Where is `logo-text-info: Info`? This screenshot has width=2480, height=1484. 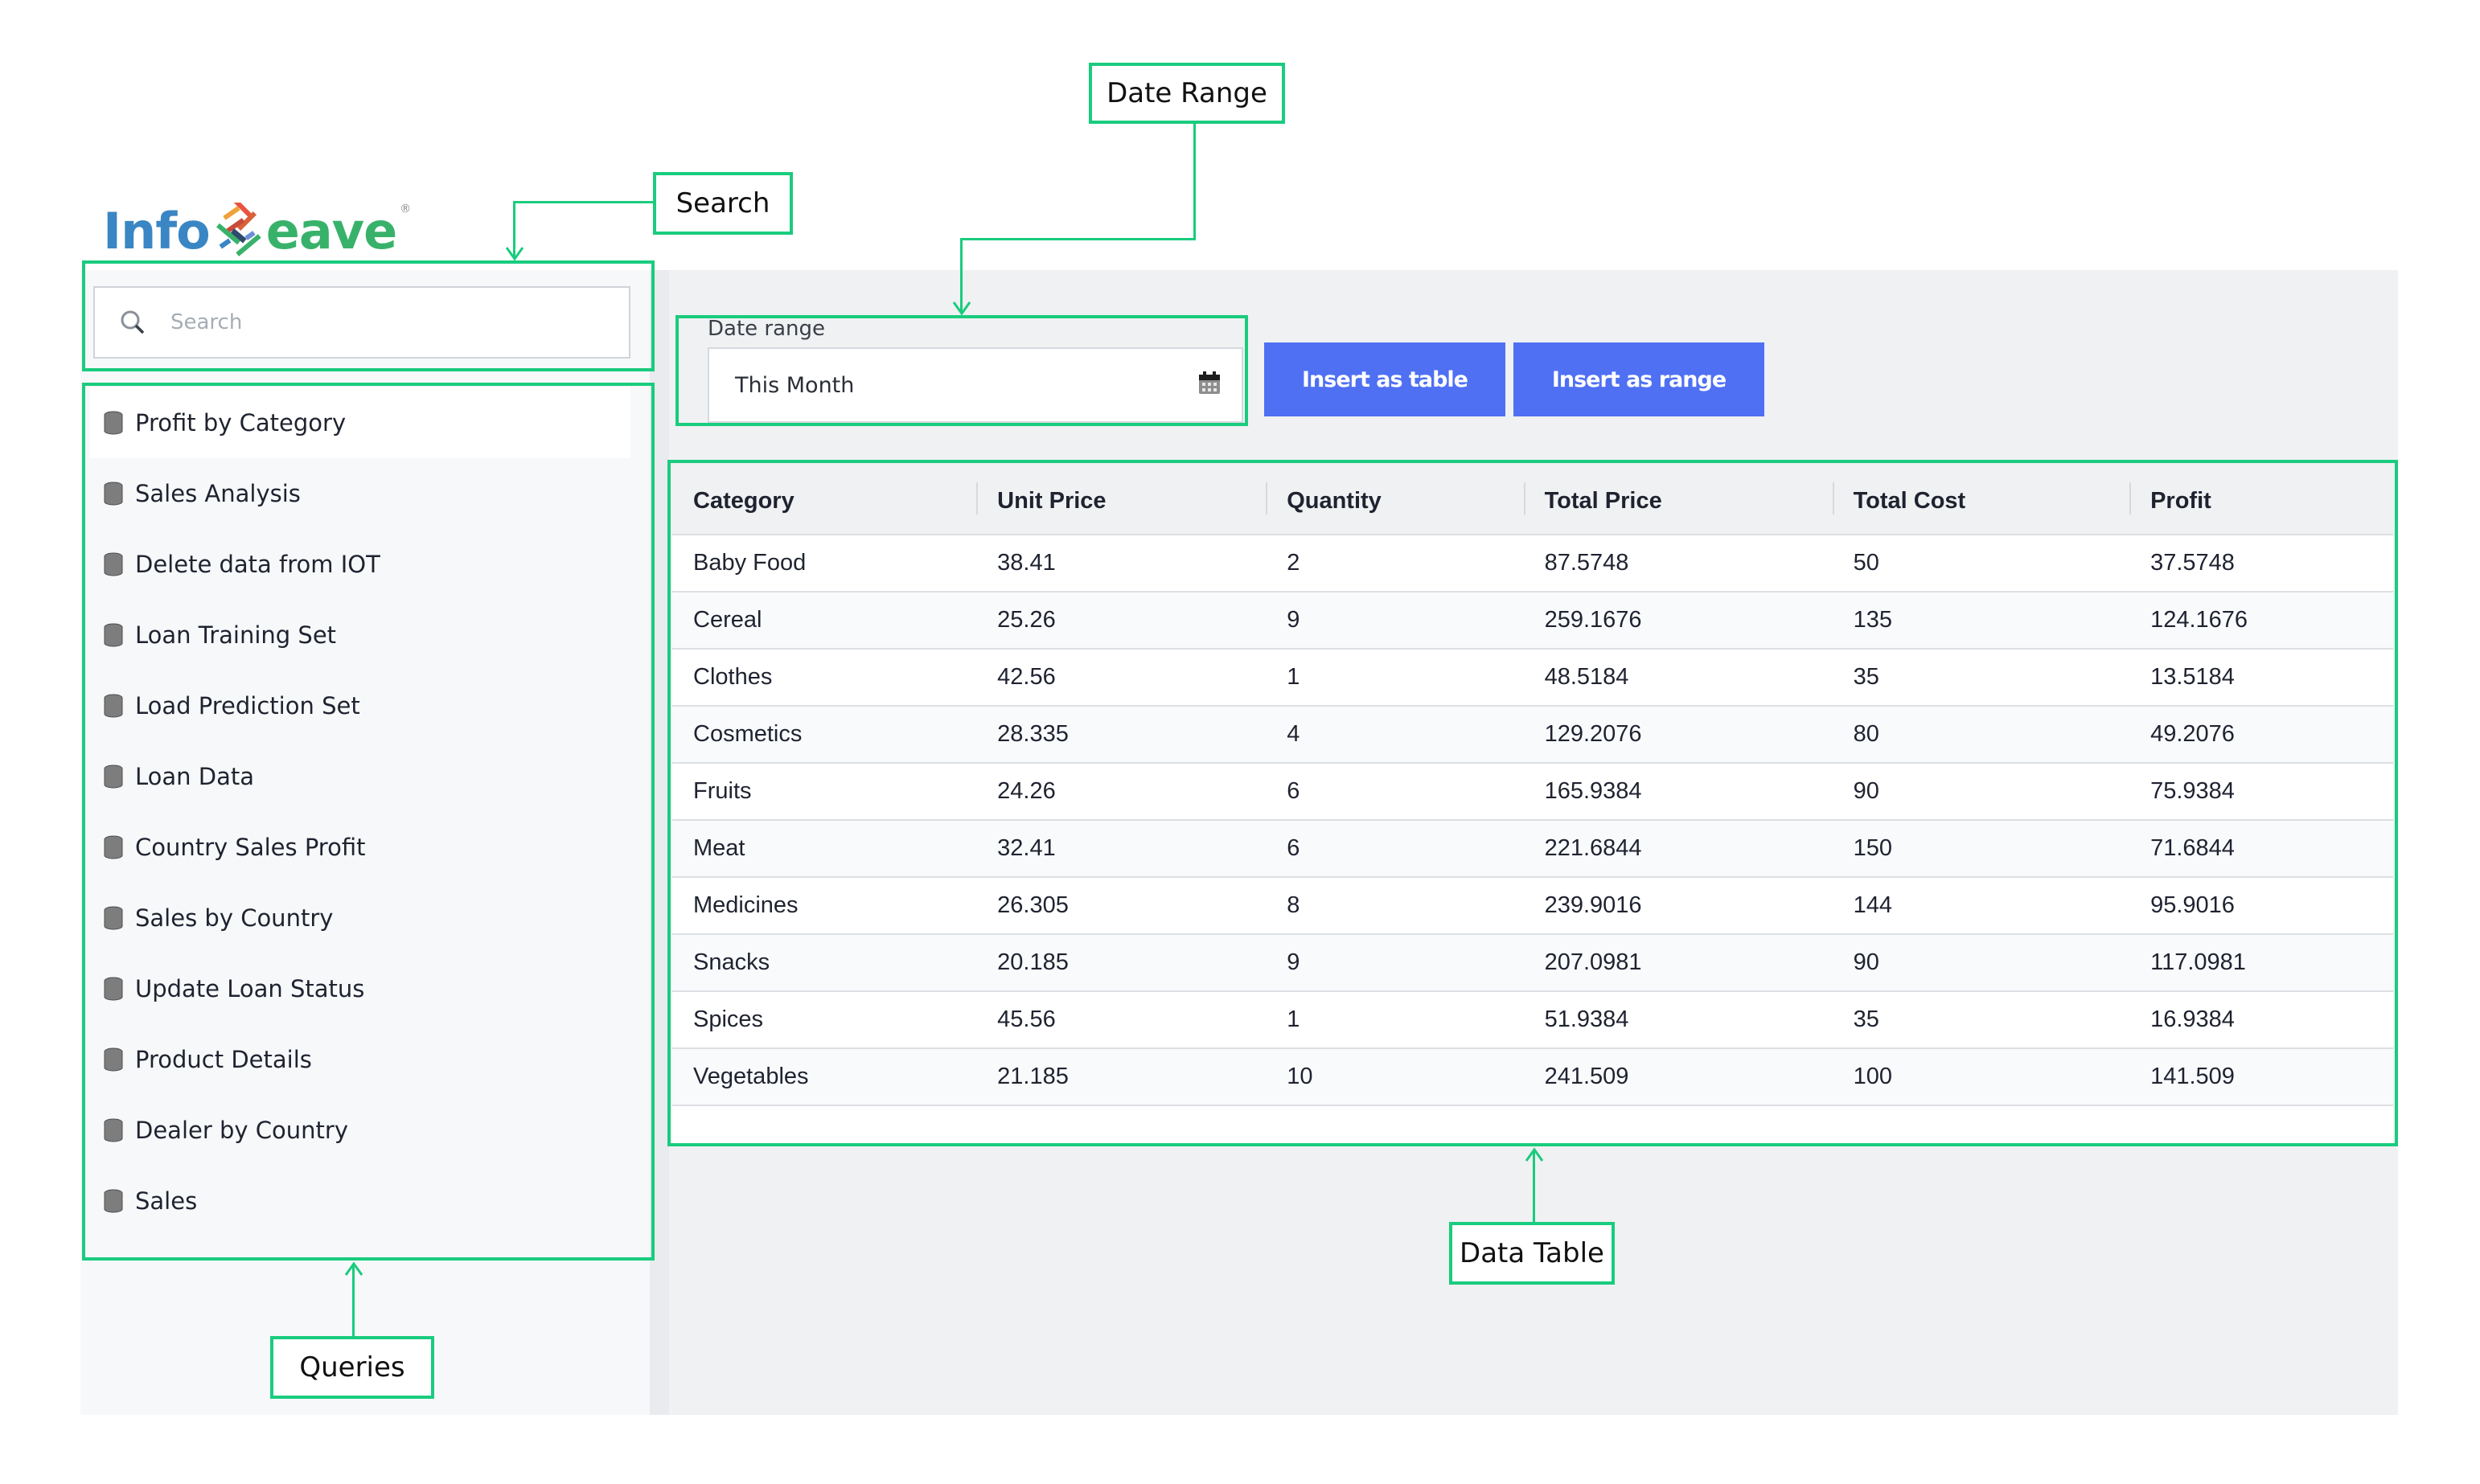
logo-text-info: Info is located at coordinates (157, 231).